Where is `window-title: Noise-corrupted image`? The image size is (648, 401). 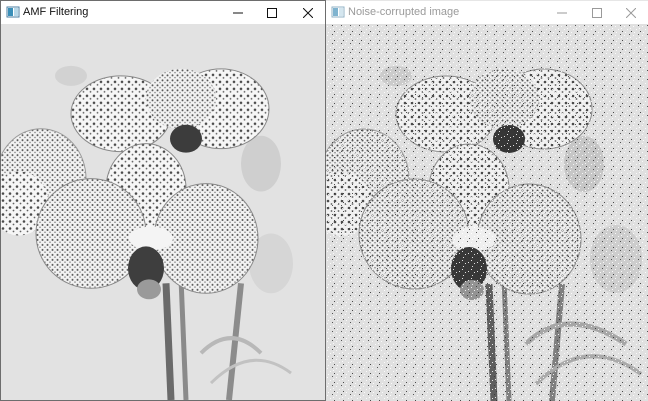 window-title: Noise-corrupted image is located at coordinates (404, 12).